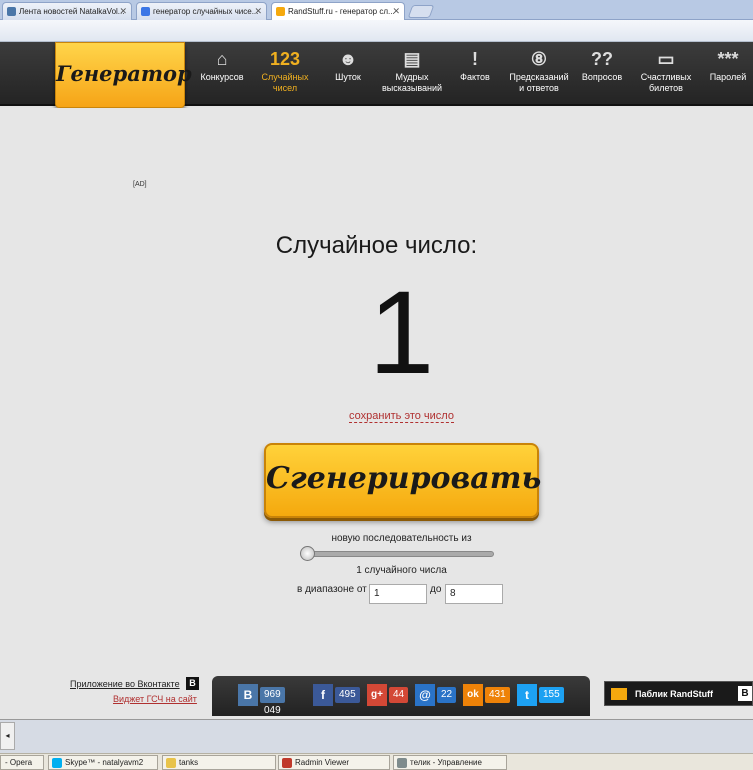  I want to click on facebook-icon: f, so click(323, 695).